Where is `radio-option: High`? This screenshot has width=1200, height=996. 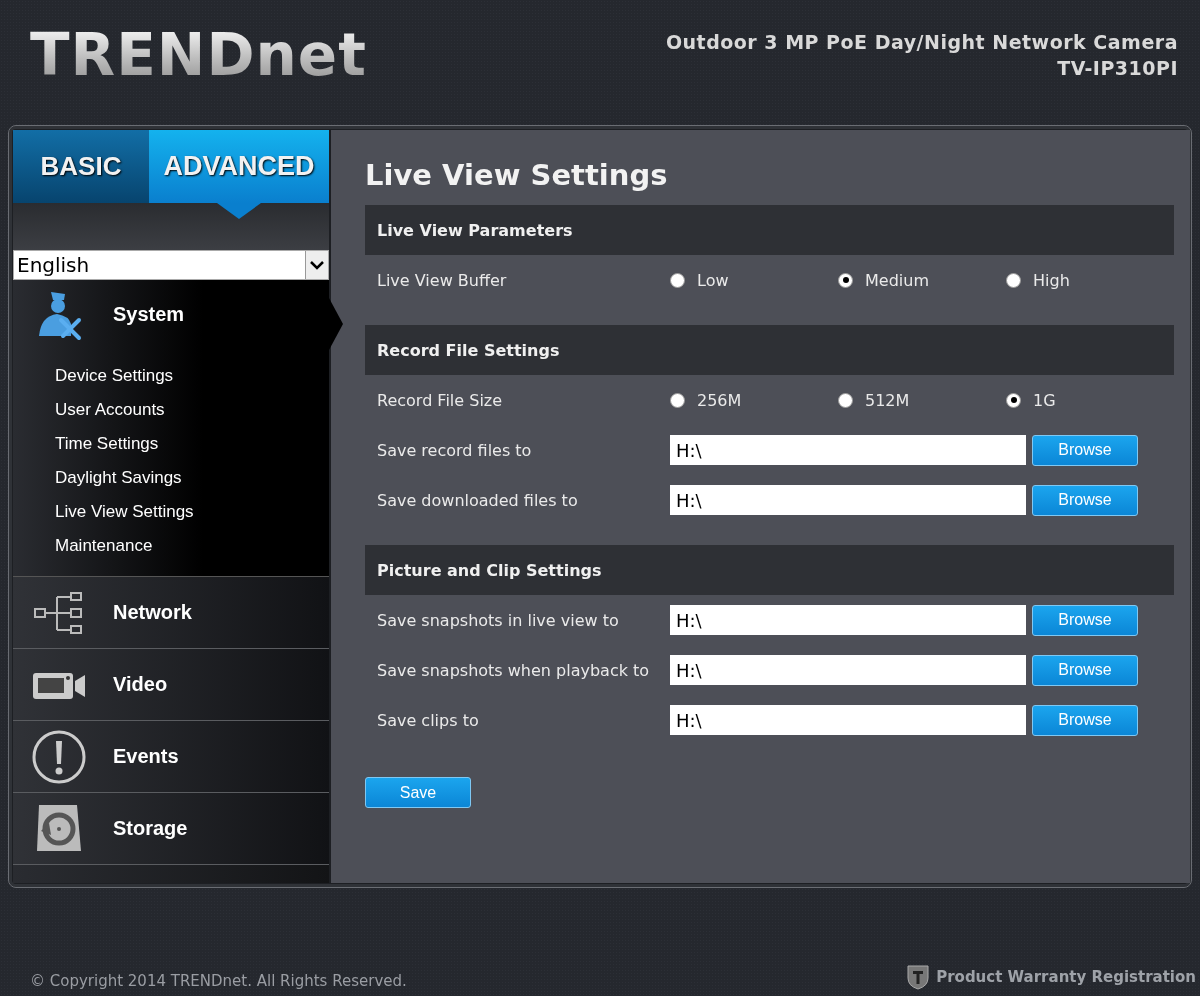
radio-option: High is located at coordinates (1090, 280).